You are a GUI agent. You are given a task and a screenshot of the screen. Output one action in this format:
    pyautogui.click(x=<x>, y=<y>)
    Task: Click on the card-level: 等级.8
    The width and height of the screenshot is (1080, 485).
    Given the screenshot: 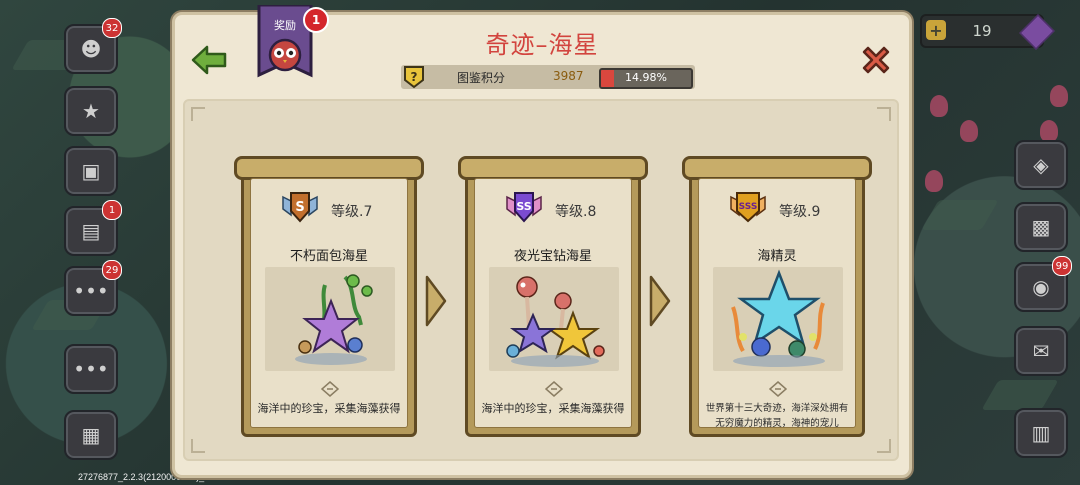 What is the action you would take?
    pyautogui.click(x=576, y=212)
    